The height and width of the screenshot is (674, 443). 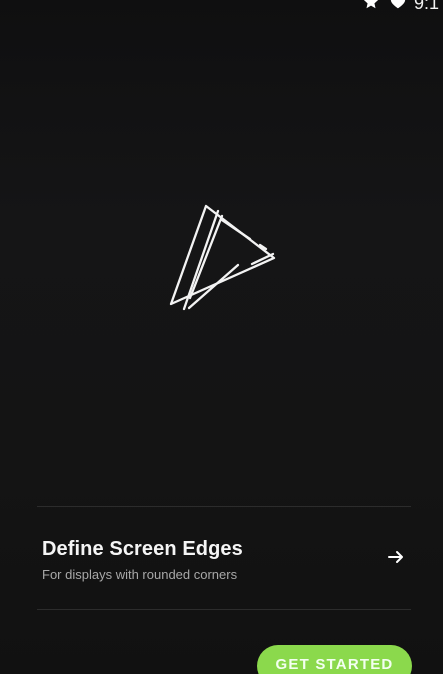 What do you see at coordinates (224, 258) in the screenshot?
I see `edge-logo-icon` at bounding box center [224, 258].